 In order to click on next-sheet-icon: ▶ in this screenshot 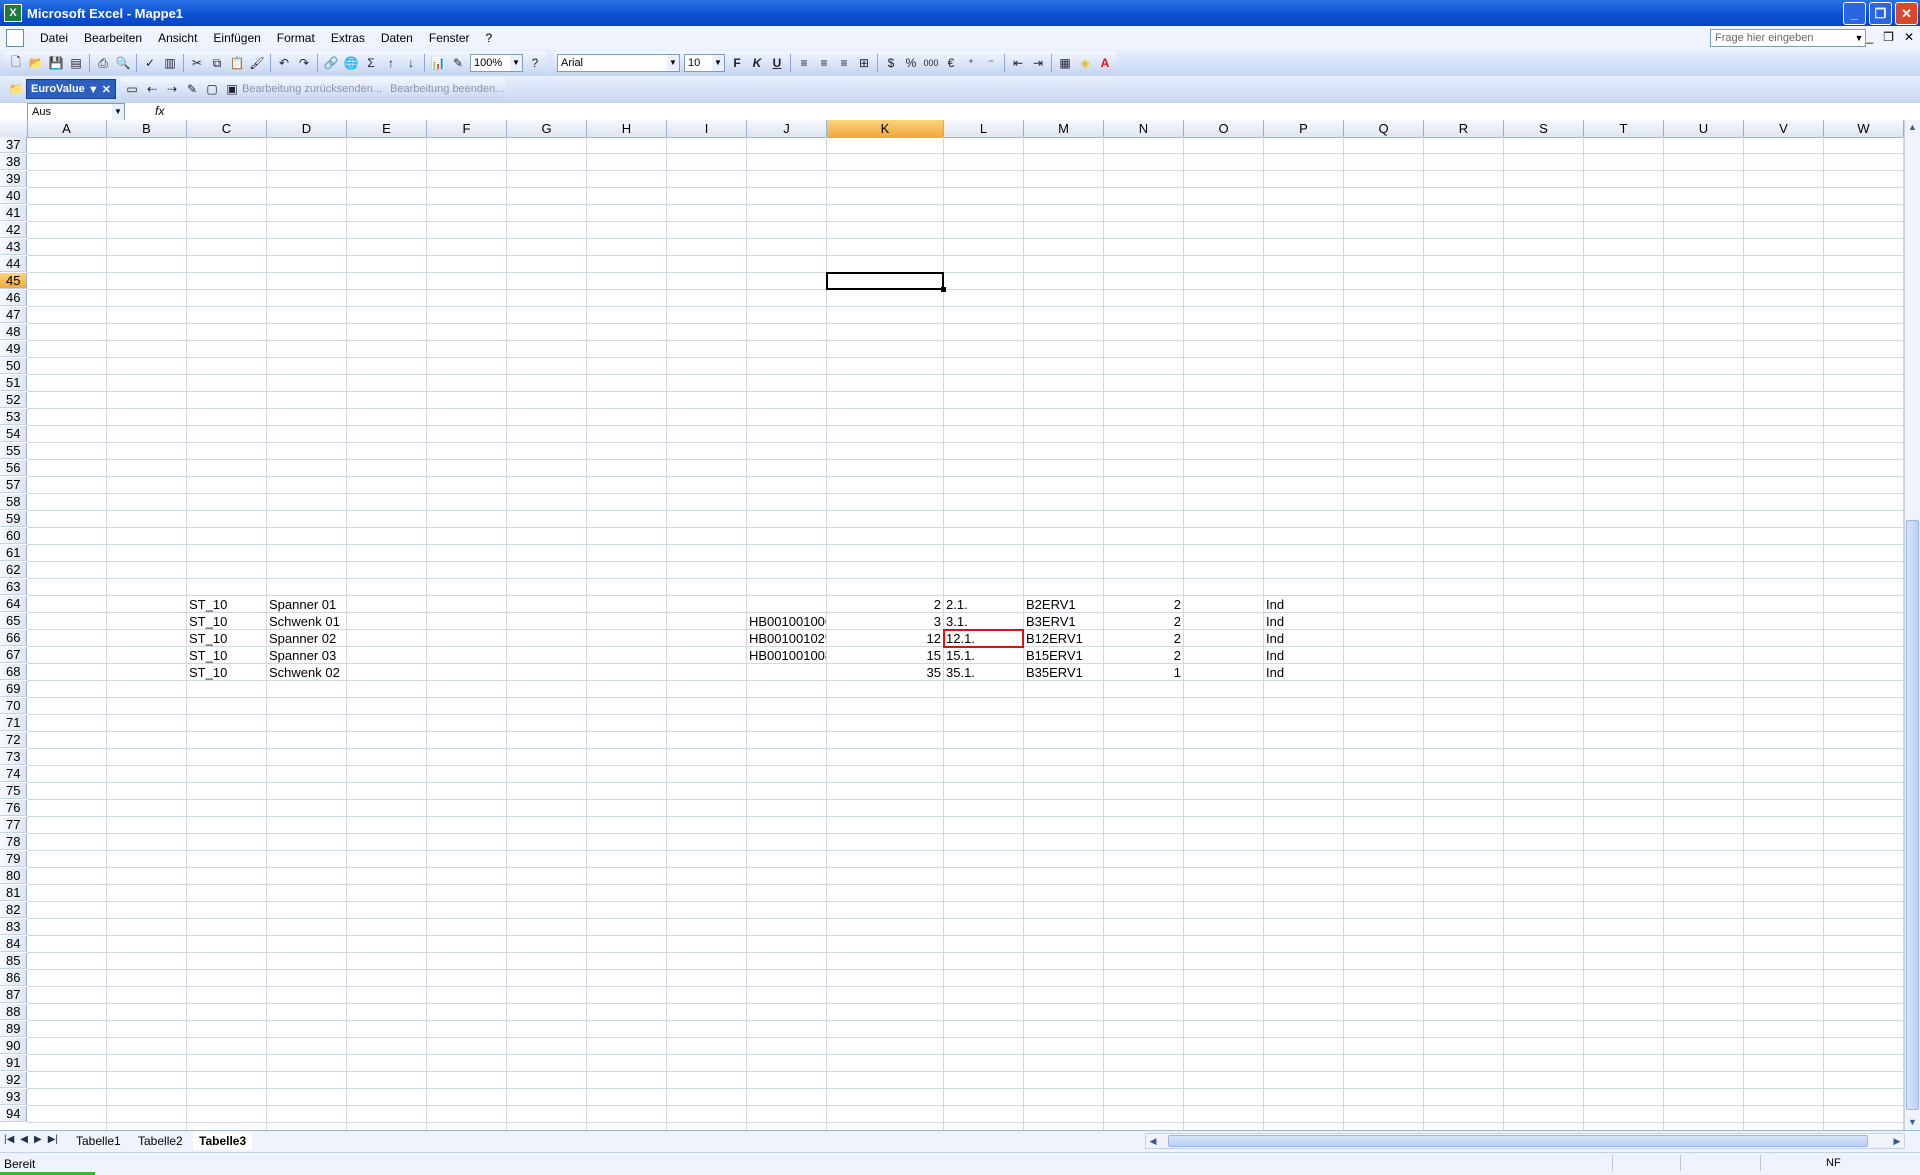, I will do `click(38, 1139)`.